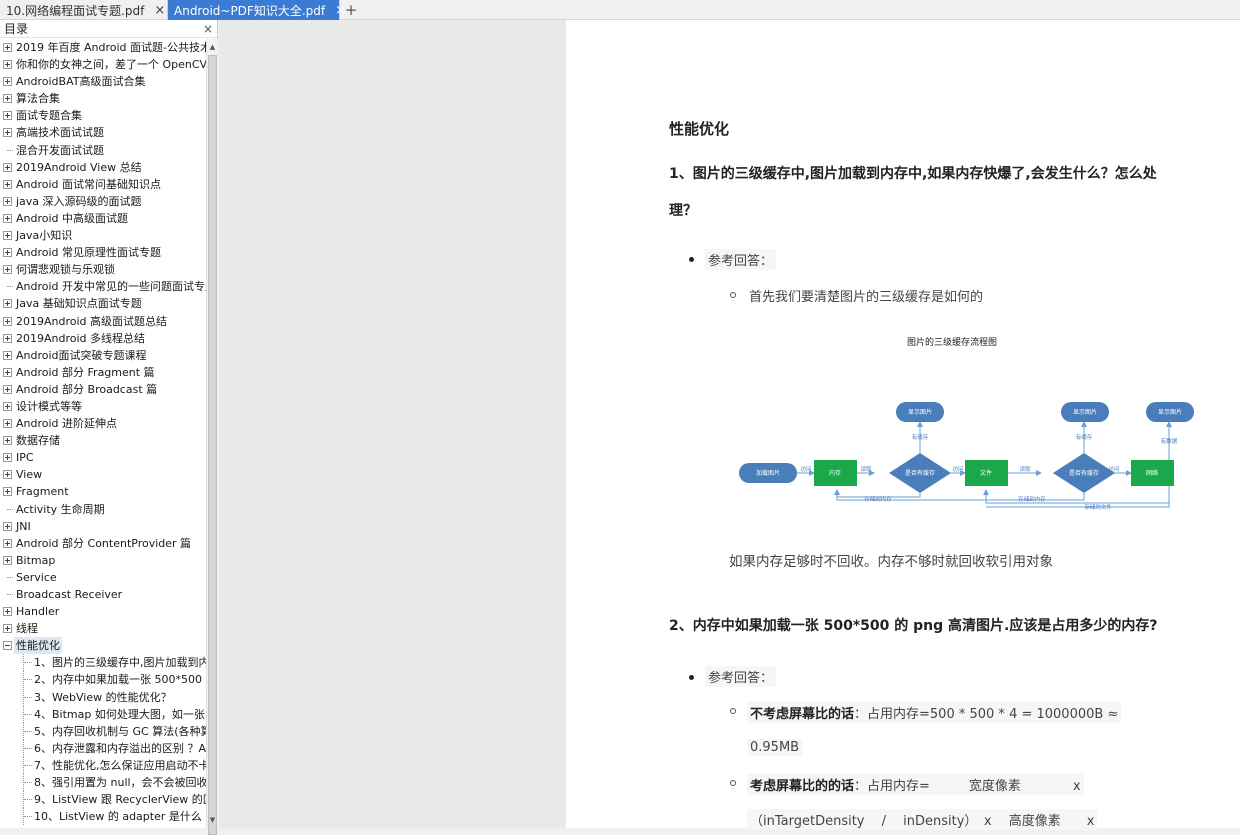 The image size is (1240, 835). Describe the element at coordinates (103, 509) in the screenshot. I see `outline-item: Activity 生命周期` at that location.